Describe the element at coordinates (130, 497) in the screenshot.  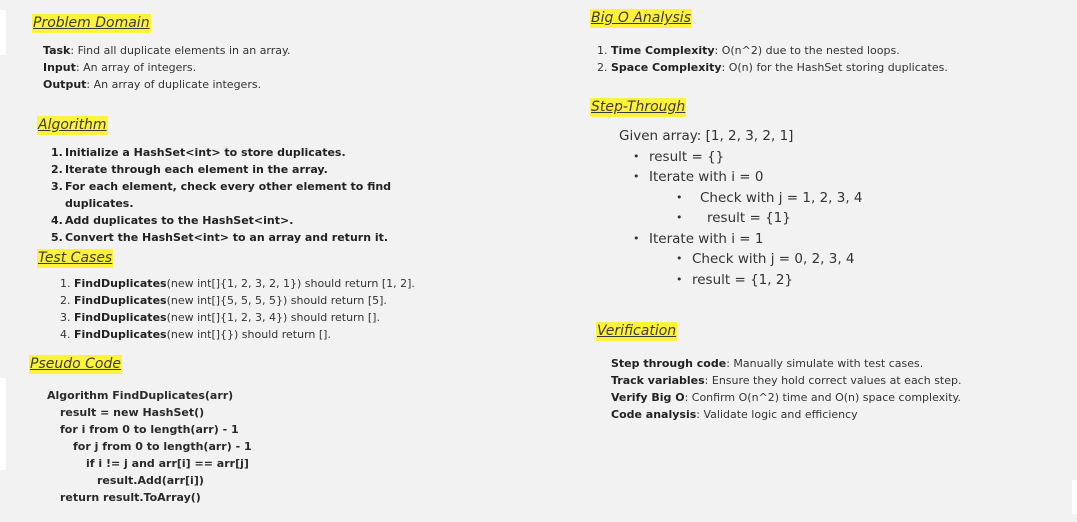
I see `code-line: return result.ToArray()` at that location.